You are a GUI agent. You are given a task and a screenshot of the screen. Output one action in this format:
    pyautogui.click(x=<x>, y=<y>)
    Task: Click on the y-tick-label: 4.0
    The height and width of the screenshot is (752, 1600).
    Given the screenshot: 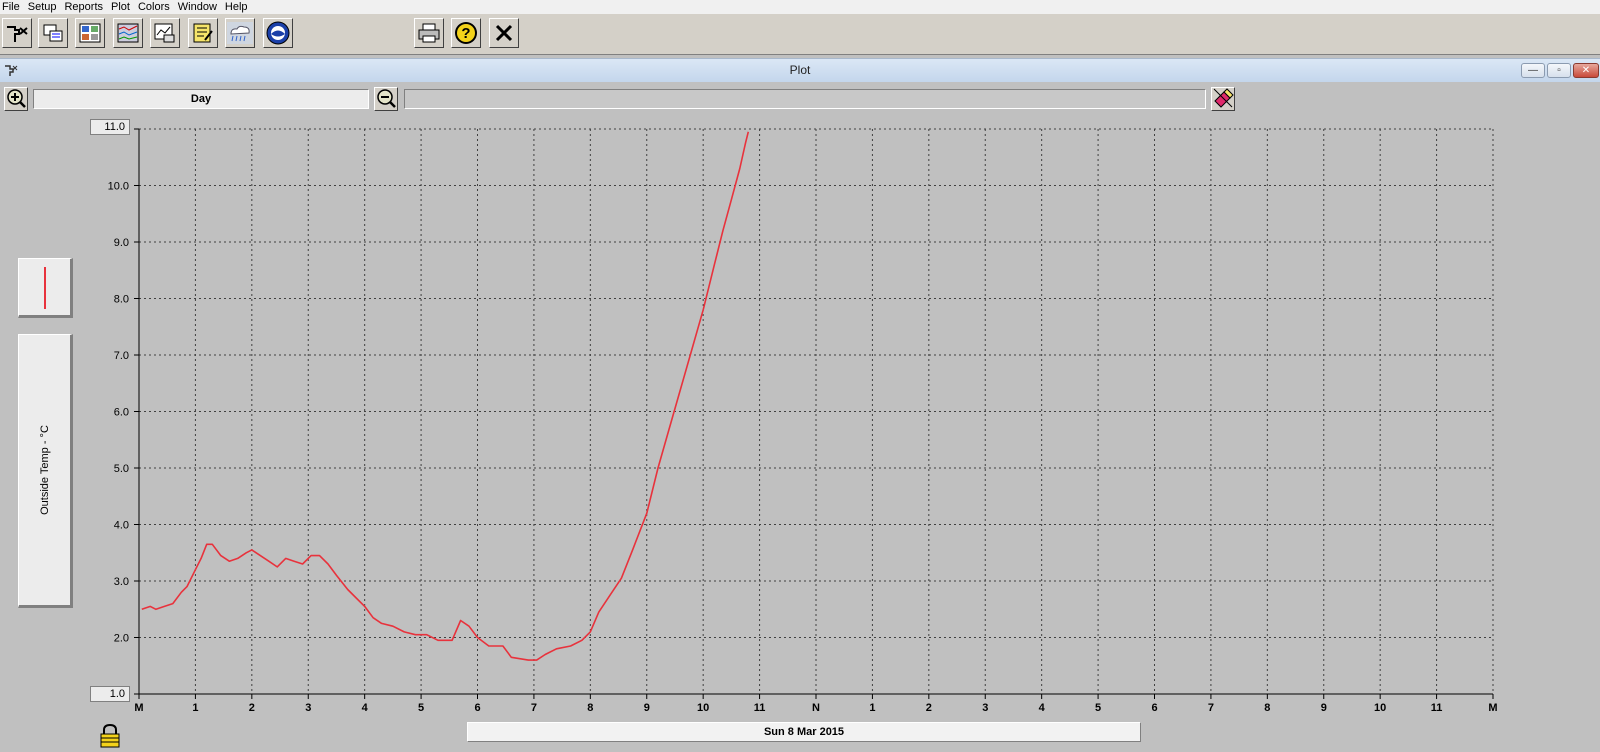 What is the action you would take?
    pyautogui.click(x=121, y=526)
    